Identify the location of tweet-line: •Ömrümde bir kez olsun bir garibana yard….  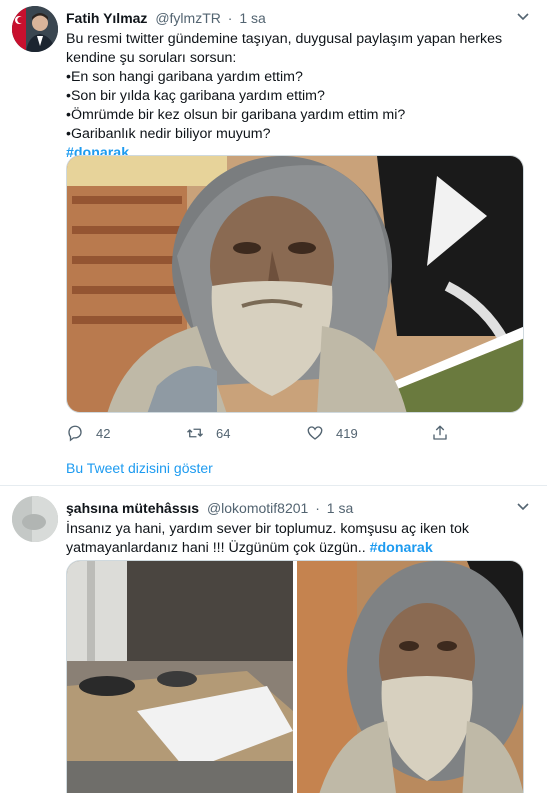
(236, 115).